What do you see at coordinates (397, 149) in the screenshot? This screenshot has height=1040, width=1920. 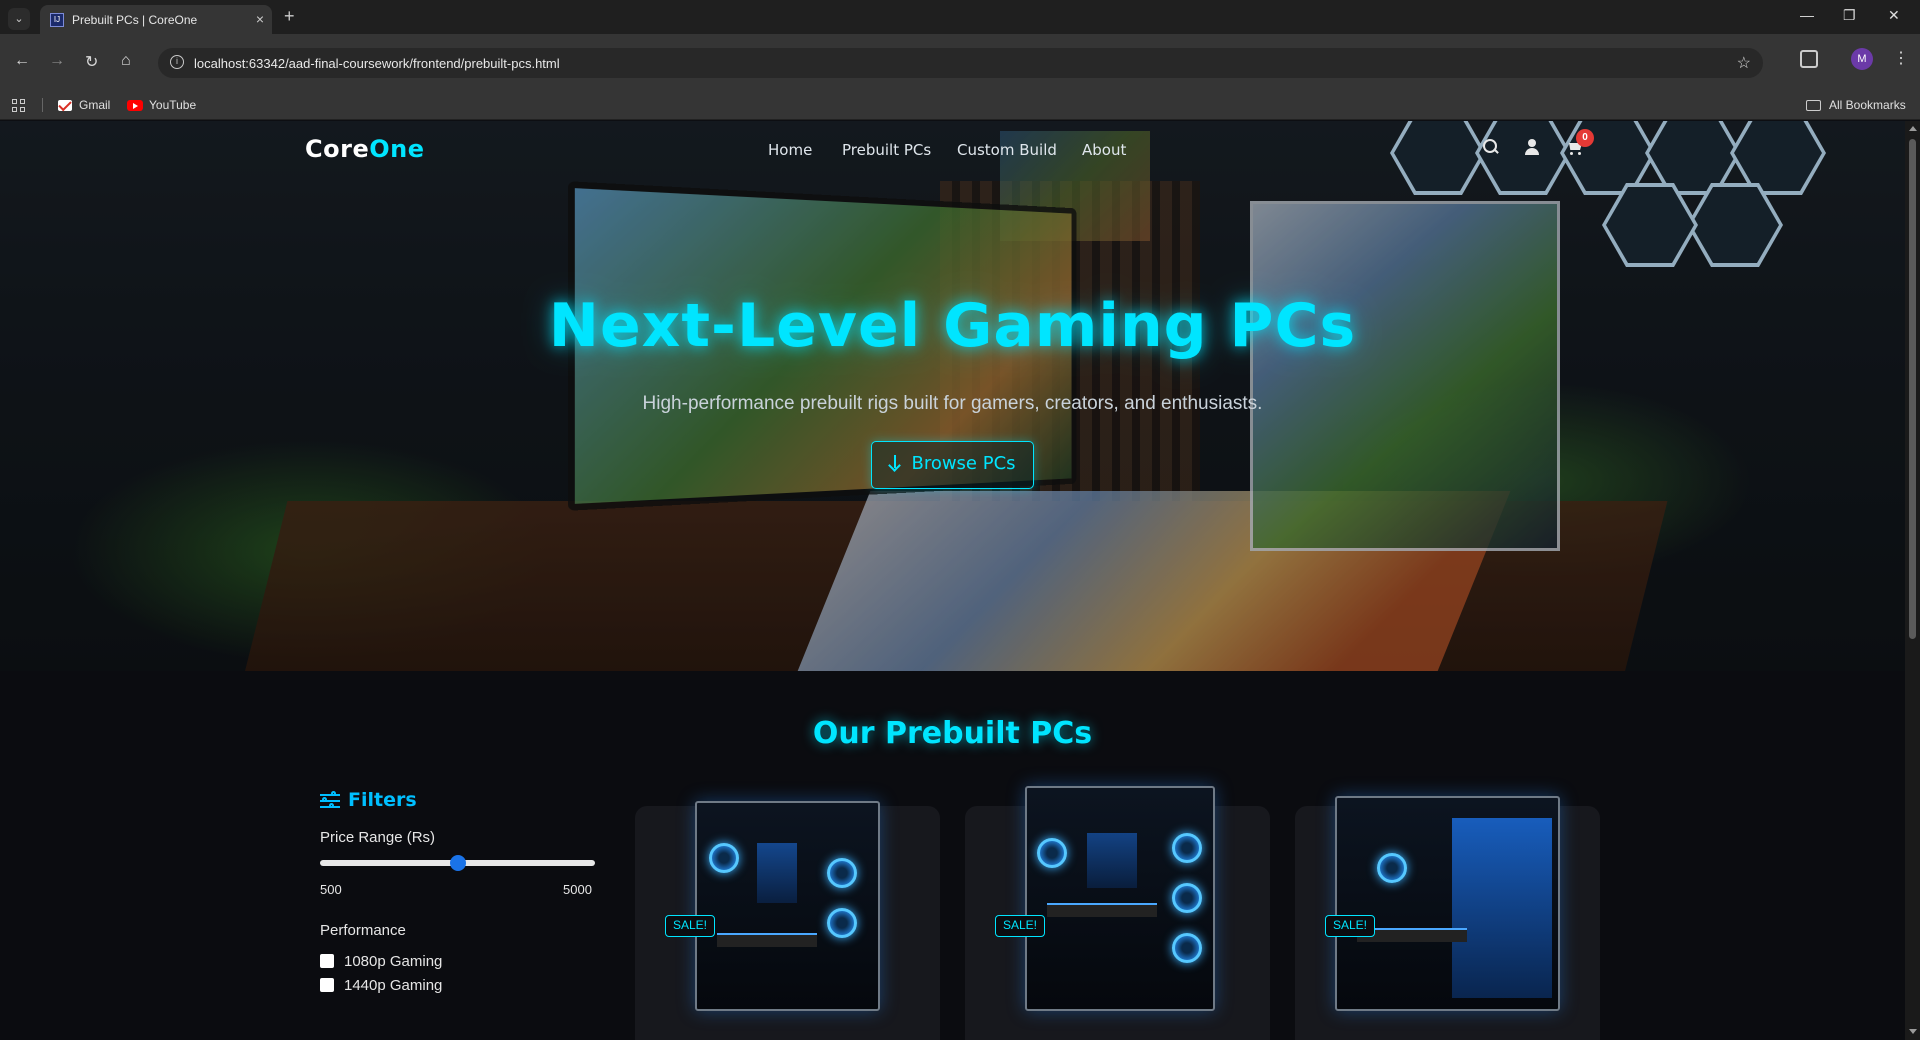 I see `logo-one: One` at bounding box center [397, 149].